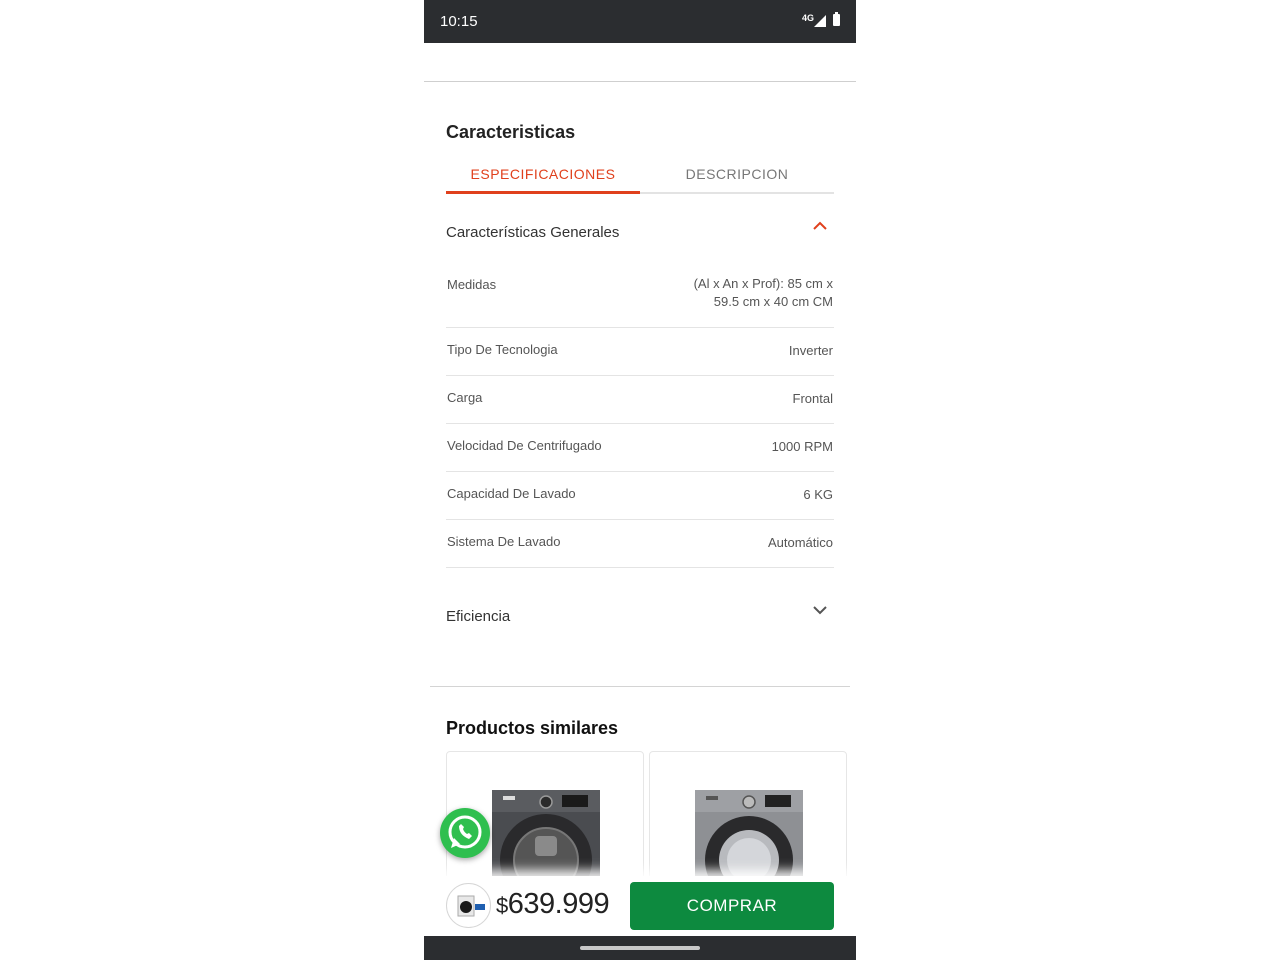  I want to click on spec-key: Medidas, so click(472, 284).